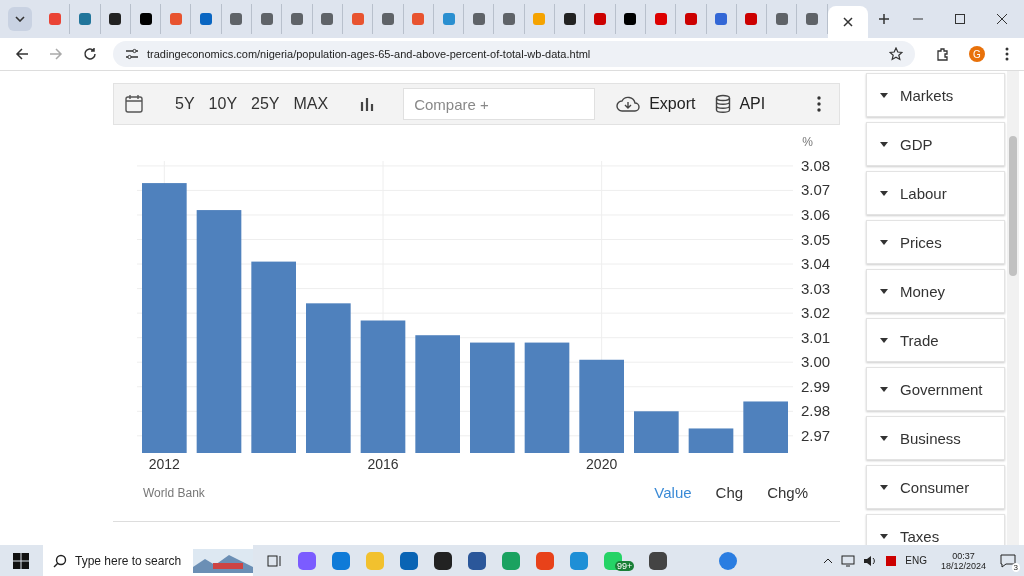  Describe the element at coordinates (816, 190) in the screenshot. I see `y-tick-label: 3.07` at that location.